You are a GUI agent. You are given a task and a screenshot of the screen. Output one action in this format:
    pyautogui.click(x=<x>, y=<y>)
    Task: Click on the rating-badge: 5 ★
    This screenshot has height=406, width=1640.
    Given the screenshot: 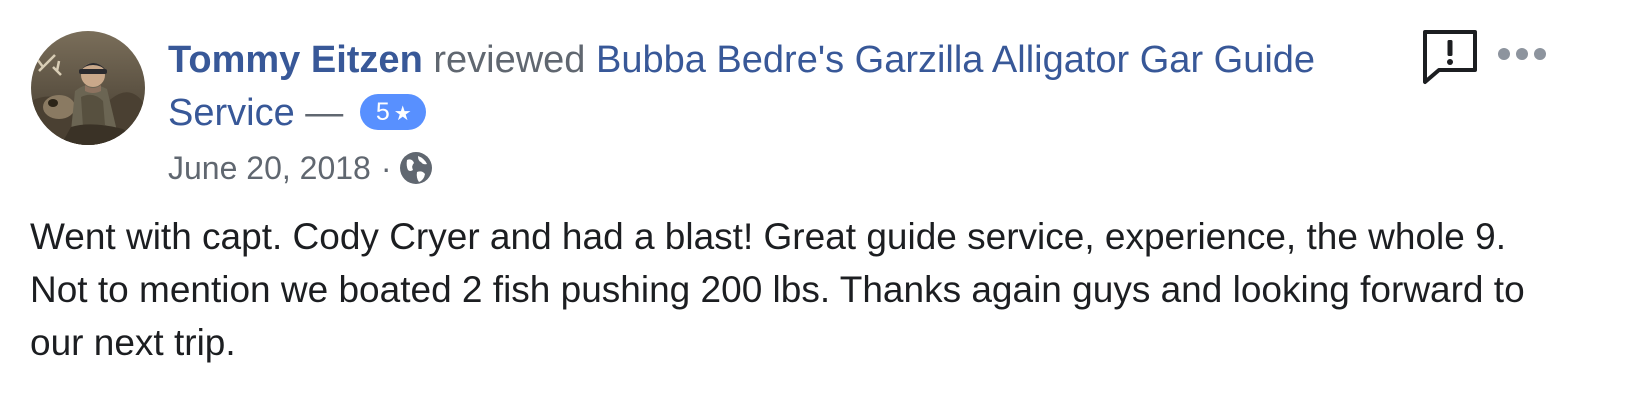 What is the action you would take?
    pyautogui.click(x=392, y=112)
    